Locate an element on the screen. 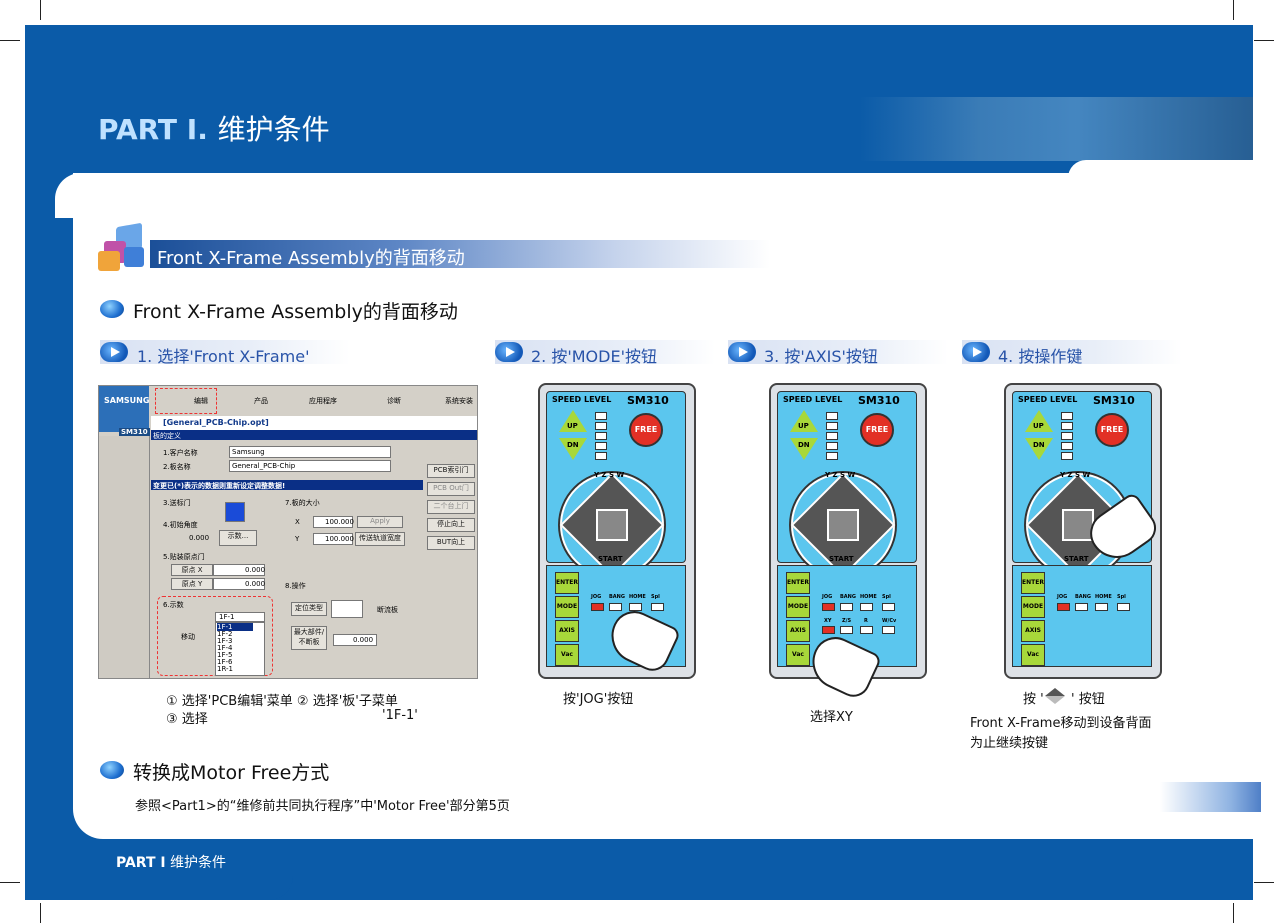 The image size is (1274, 923). locate-type-button: 定位类型 is located at coordinates (309, 609).